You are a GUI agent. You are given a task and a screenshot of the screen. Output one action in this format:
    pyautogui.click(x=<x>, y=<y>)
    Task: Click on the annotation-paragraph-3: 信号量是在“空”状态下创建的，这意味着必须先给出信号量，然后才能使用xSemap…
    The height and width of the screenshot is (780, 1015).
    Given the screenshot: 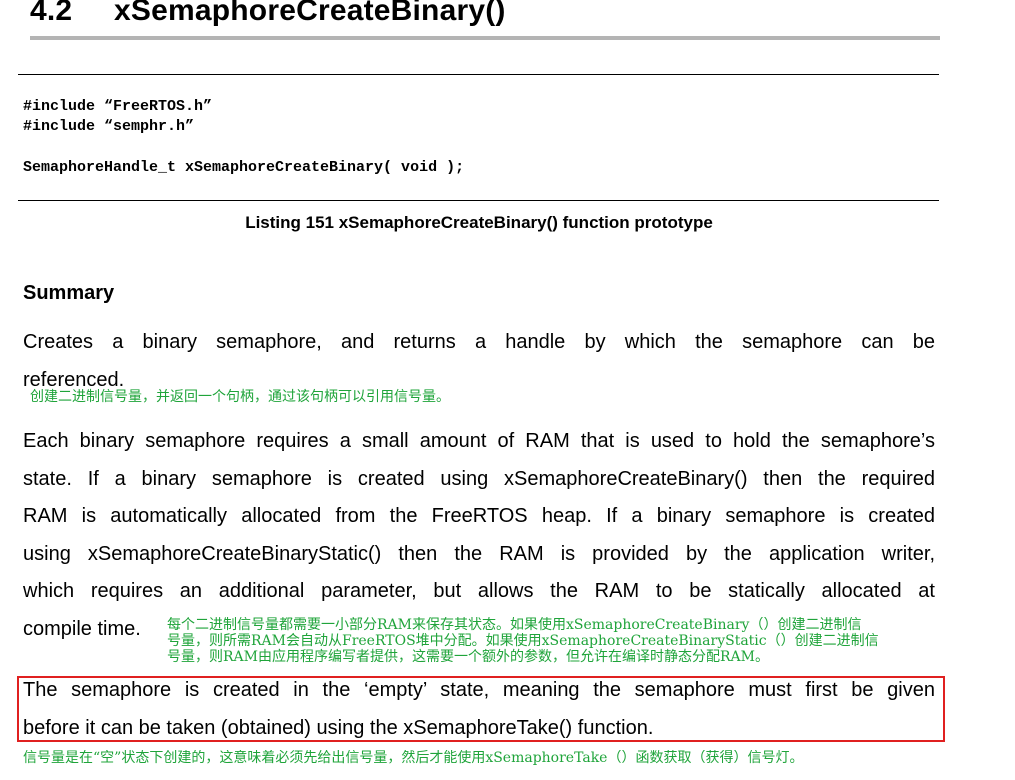 What is the action you would take?
    pyautogui.click(x=413, y=758)
    